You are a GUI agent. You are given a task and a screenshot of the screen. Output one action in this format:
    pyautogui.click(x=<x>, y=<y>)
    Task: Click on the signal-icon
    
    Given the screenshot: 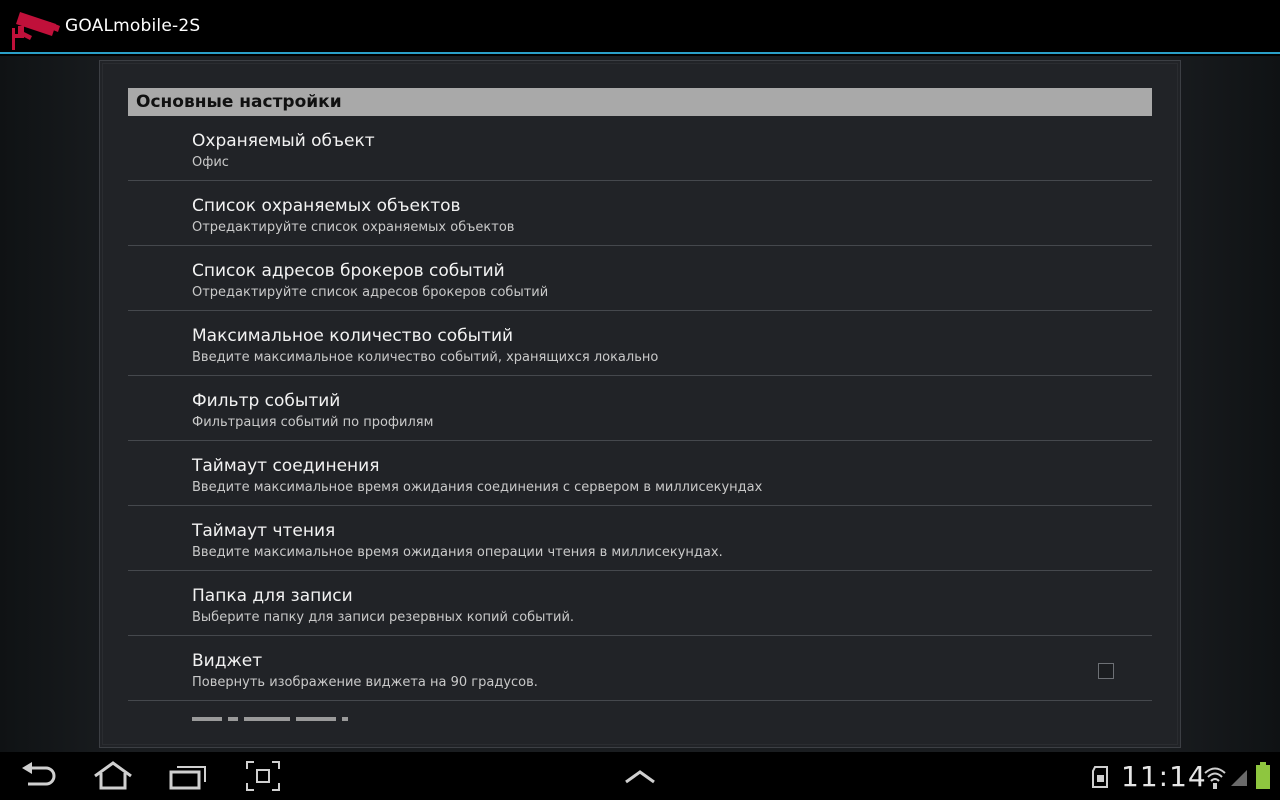 What is the action you would take?
    pyautogui.click(x=1239, y=778)
    